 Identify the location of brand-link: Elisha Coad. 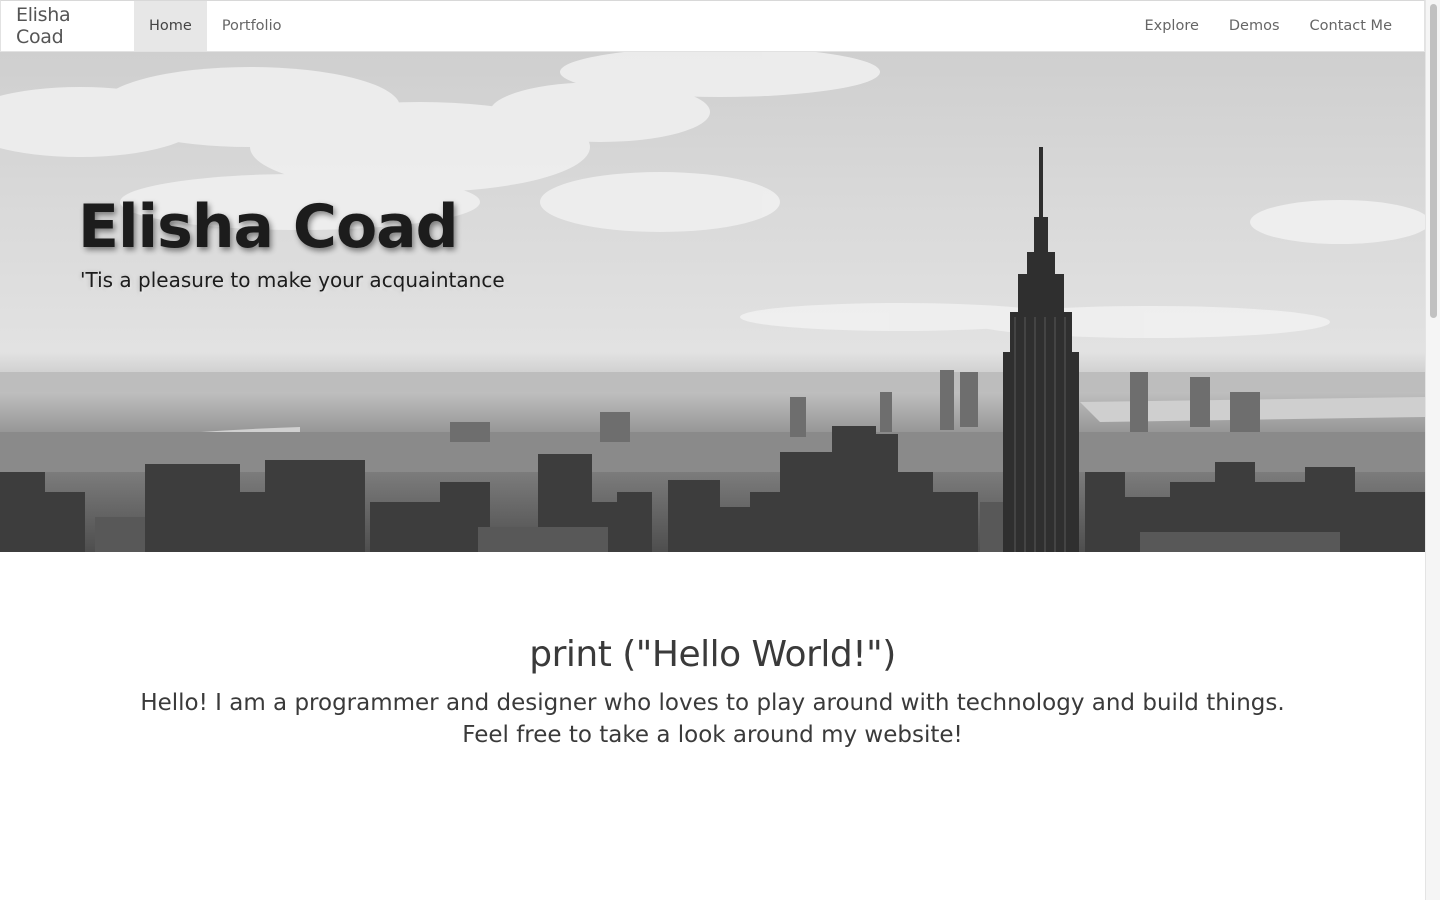
(67, 26).